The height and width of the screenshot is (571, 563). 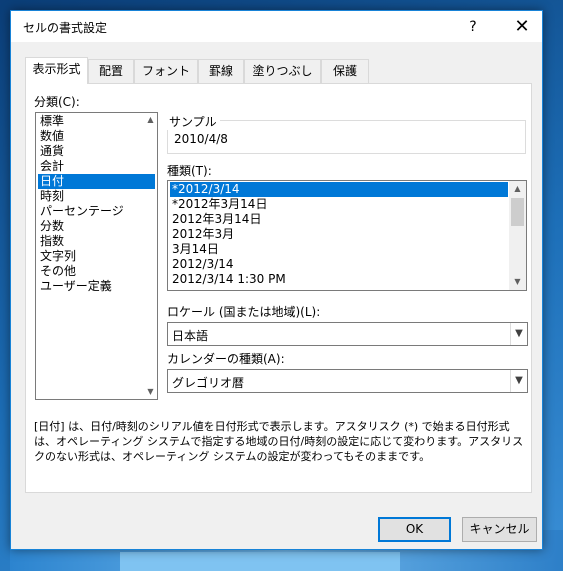 What do you see at coordinates (96, 181) in the screenshot?
I see `category-item-selected: 日付` at bounding box center [96, 181].